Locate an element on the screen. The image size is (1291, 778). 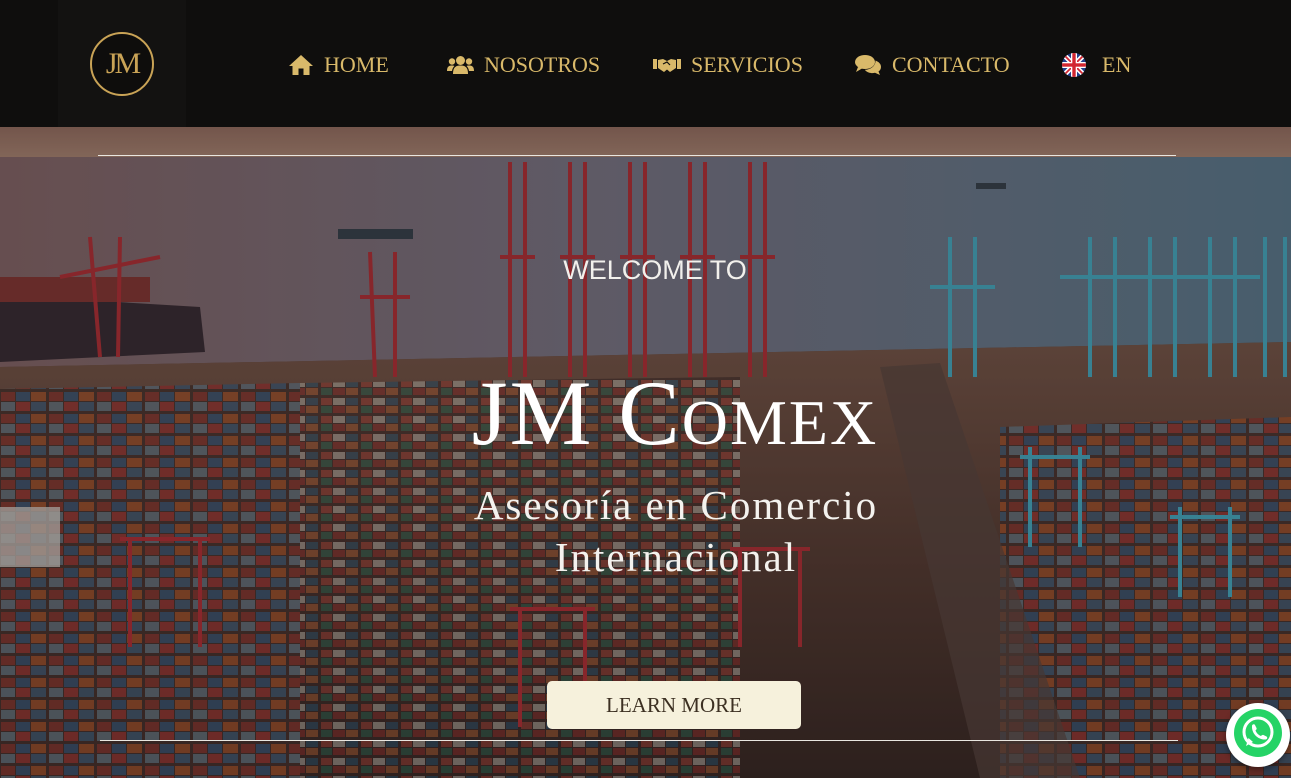
whatsapp-button is located at coordinates (1258, 735).